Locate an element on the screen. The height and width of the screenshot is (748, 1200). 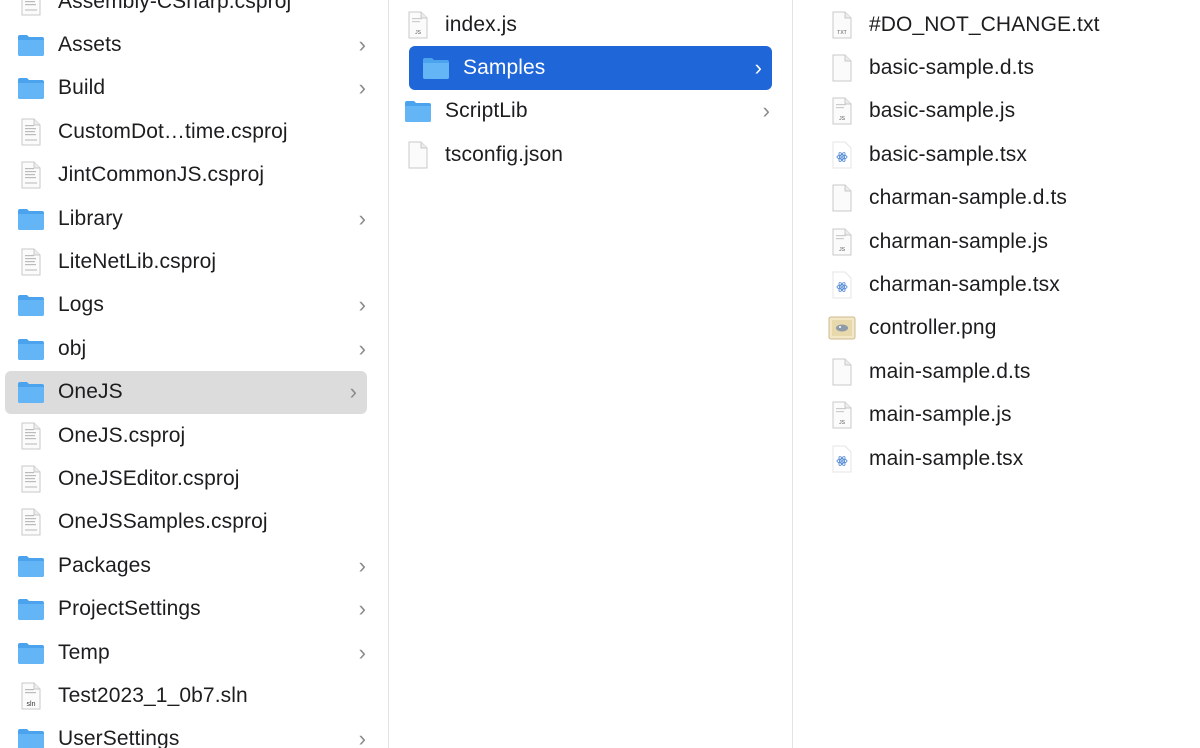
item-label: charman-sample.js is located at coordinates (959, 241).